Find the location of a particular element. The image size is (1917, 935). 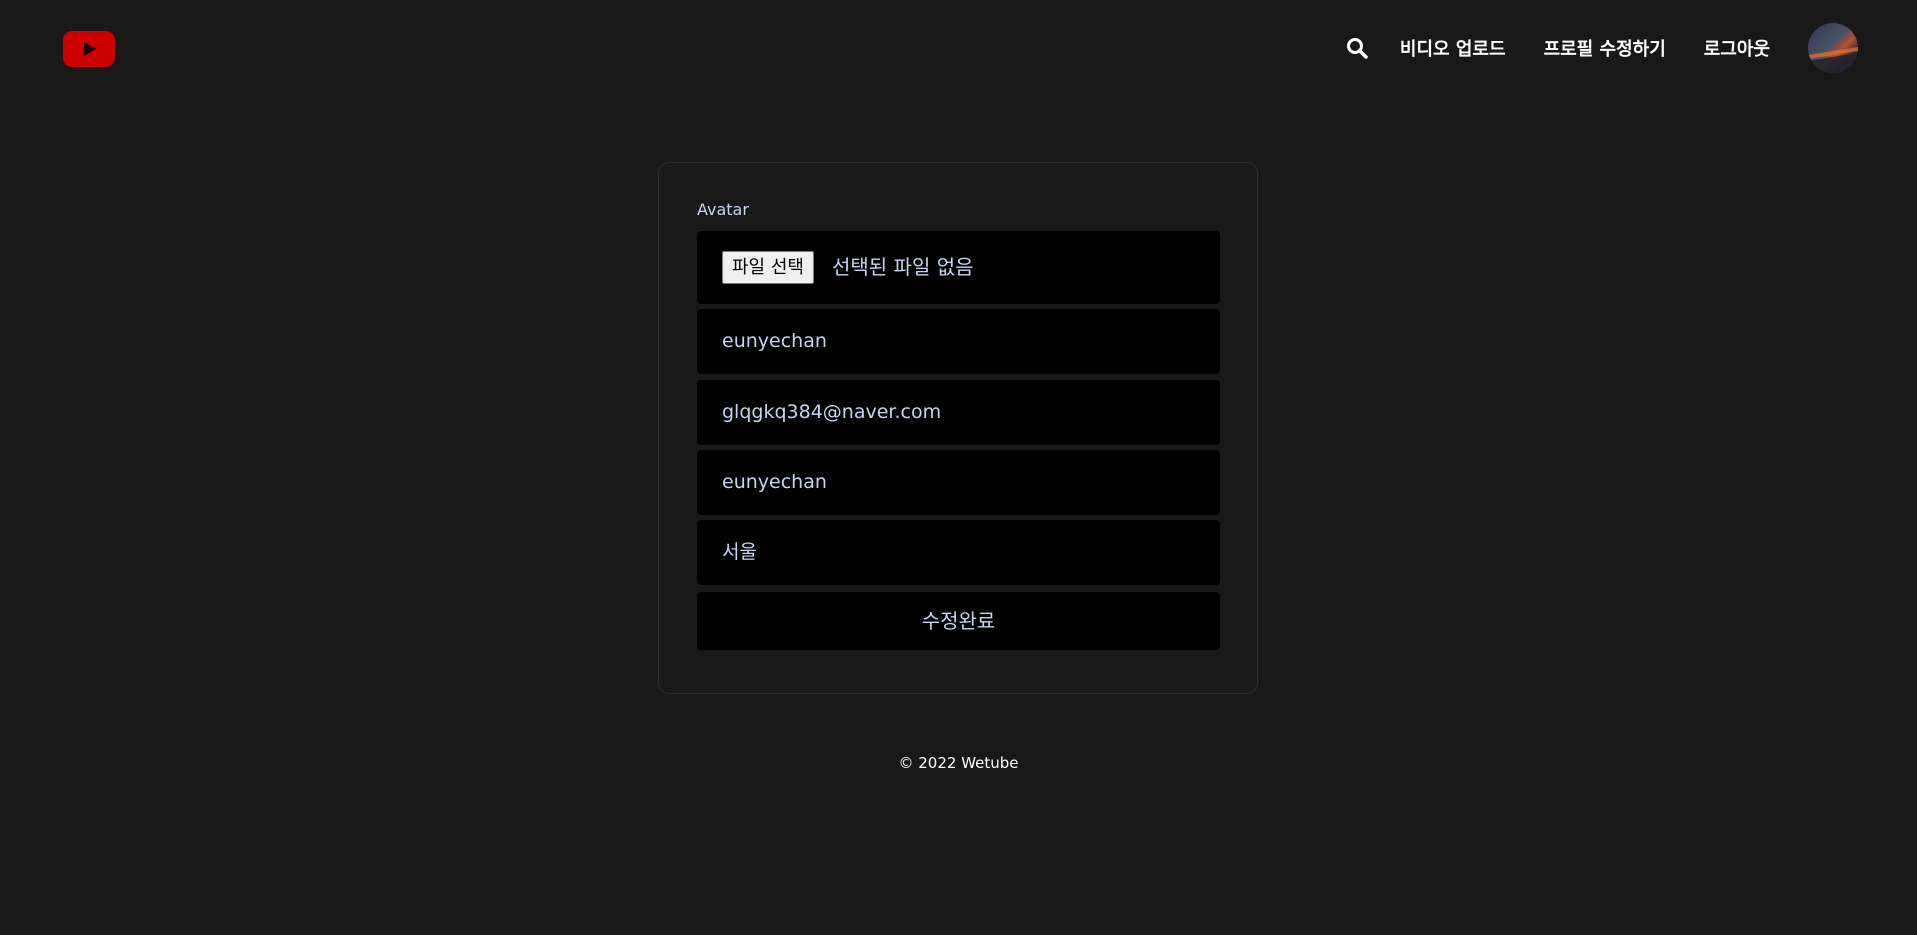

youtube-play-icon is located at coordinates (90, 49).